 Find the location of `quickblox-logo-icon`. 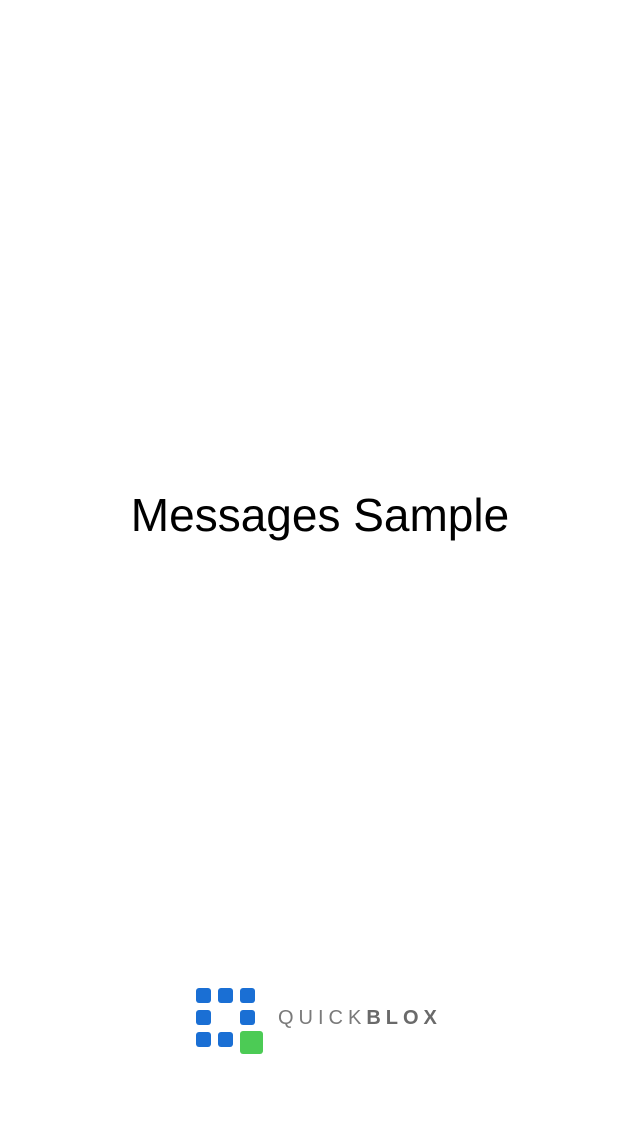

quickblox-logo-icon is located at coordinates (230, 1021).